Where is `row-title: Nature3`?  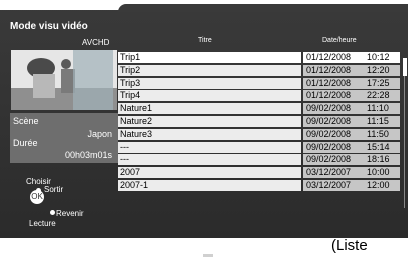
row-title: Nature3 is located at coordinates (209, 134).